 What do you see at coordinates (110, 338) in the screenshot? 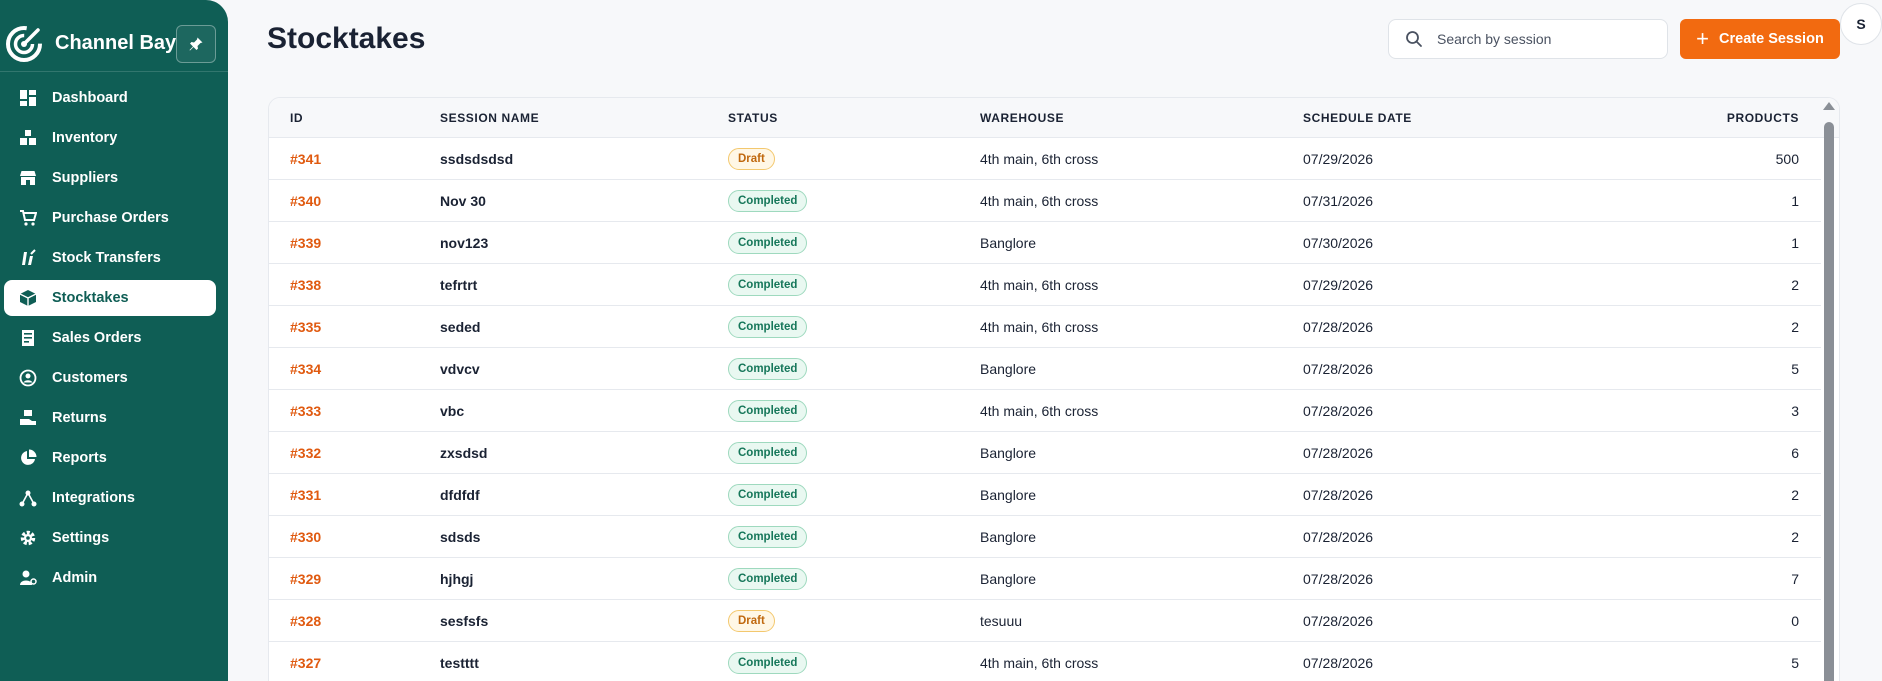
I see `sidebar-item-sales-orders: Sales Orders` at bounding box center [110, 338].